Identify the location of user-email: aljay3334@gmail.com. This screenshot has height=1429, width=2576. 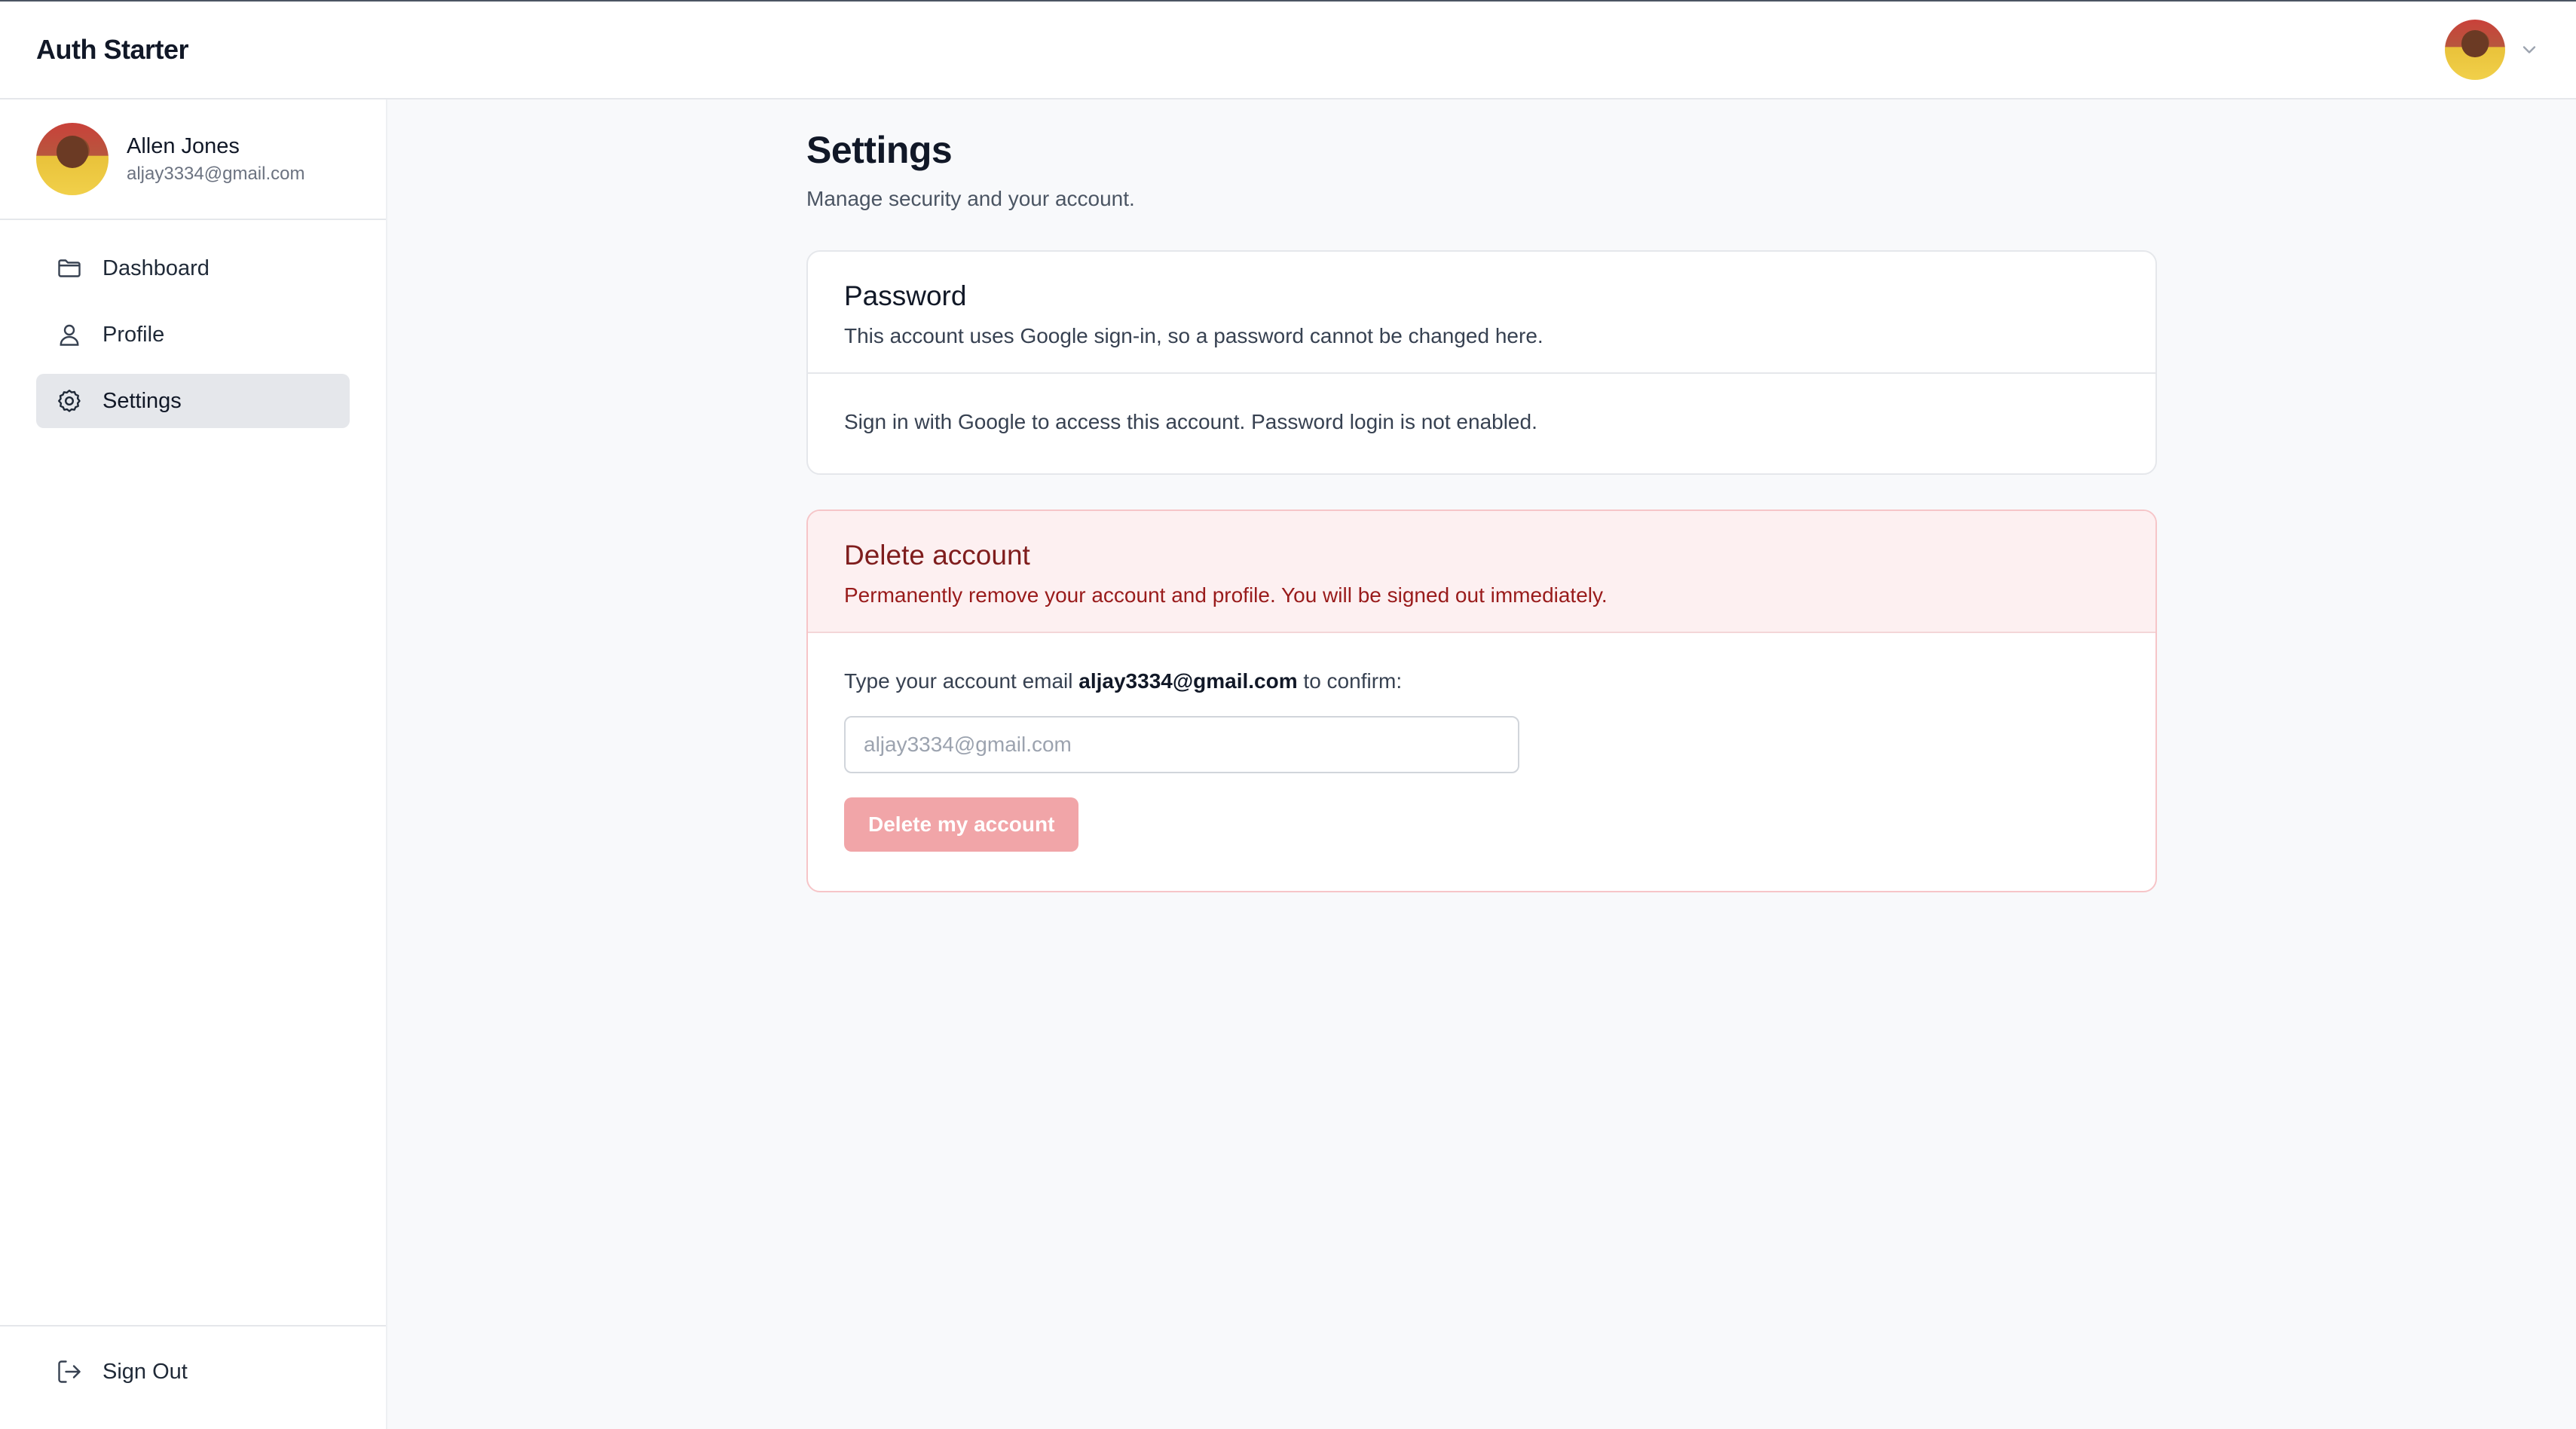
(216, 173).